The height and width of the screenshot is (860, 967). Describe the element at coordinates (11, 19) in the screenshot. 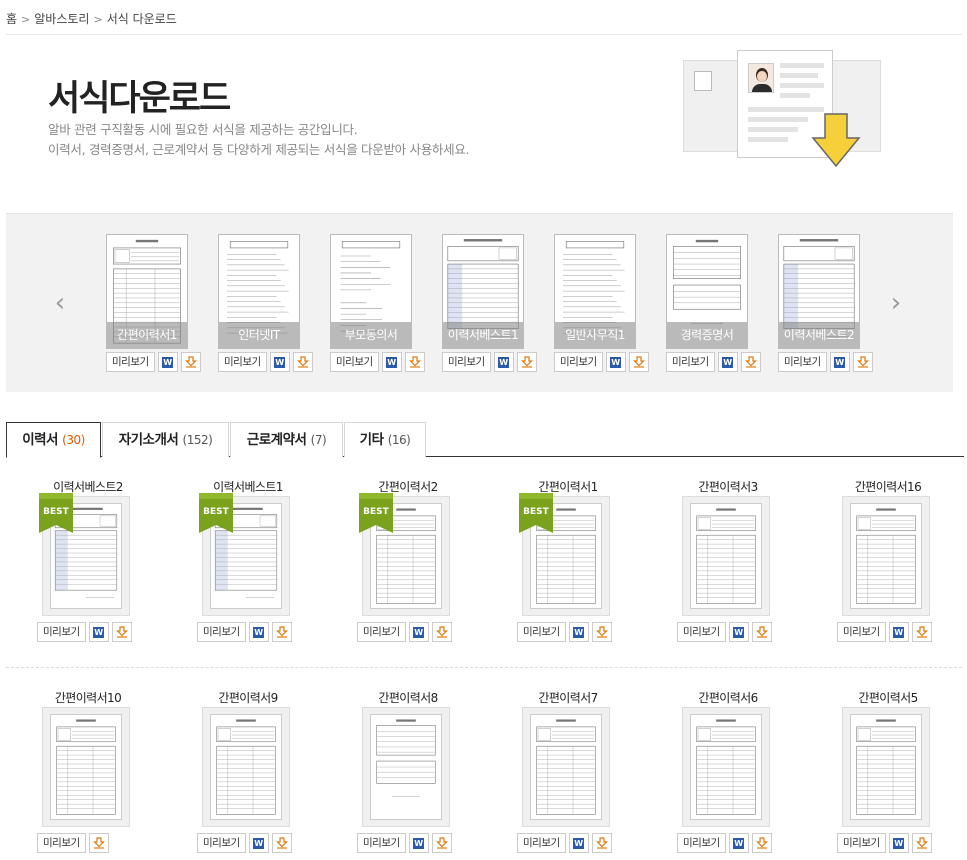

I see `breadcrumb-home: 홈` at that location.